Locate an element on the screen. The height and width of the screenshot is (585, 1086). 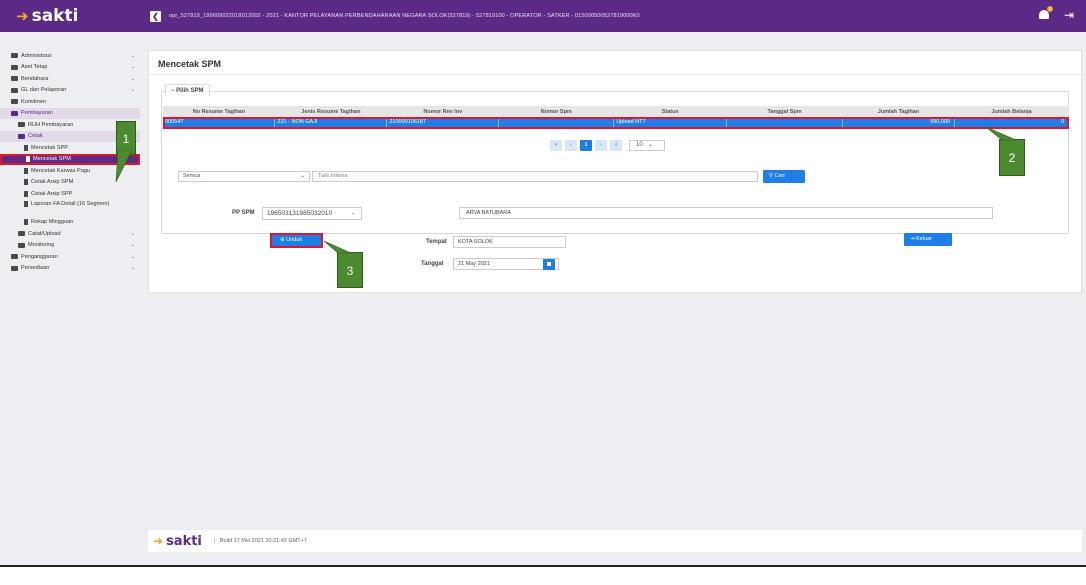
keluar-label: Keluar is located at coordinates (924, 239).